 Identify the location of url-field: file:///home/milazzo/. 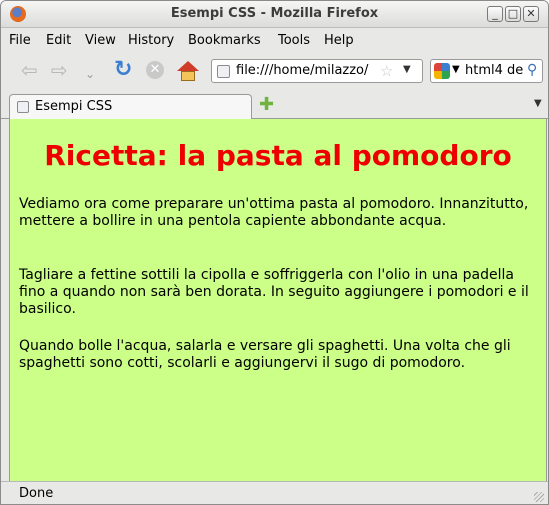
(306, 70).